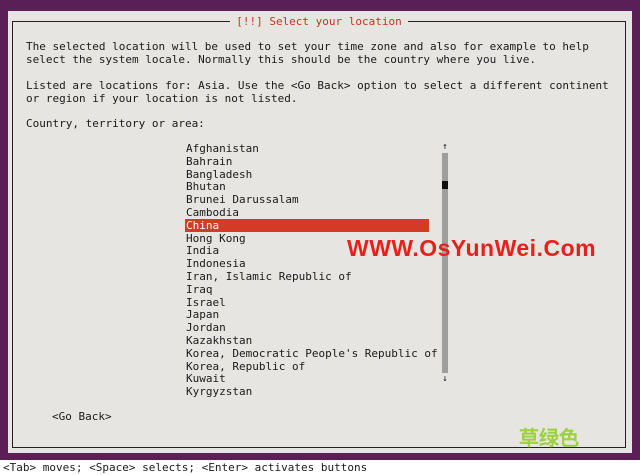 The height and width of the screenshot is (475, 640). What do you see at coordinates (307, 378) in the screenshot?
I see `country-item: Kuwait` at bounding box center [307, 378].